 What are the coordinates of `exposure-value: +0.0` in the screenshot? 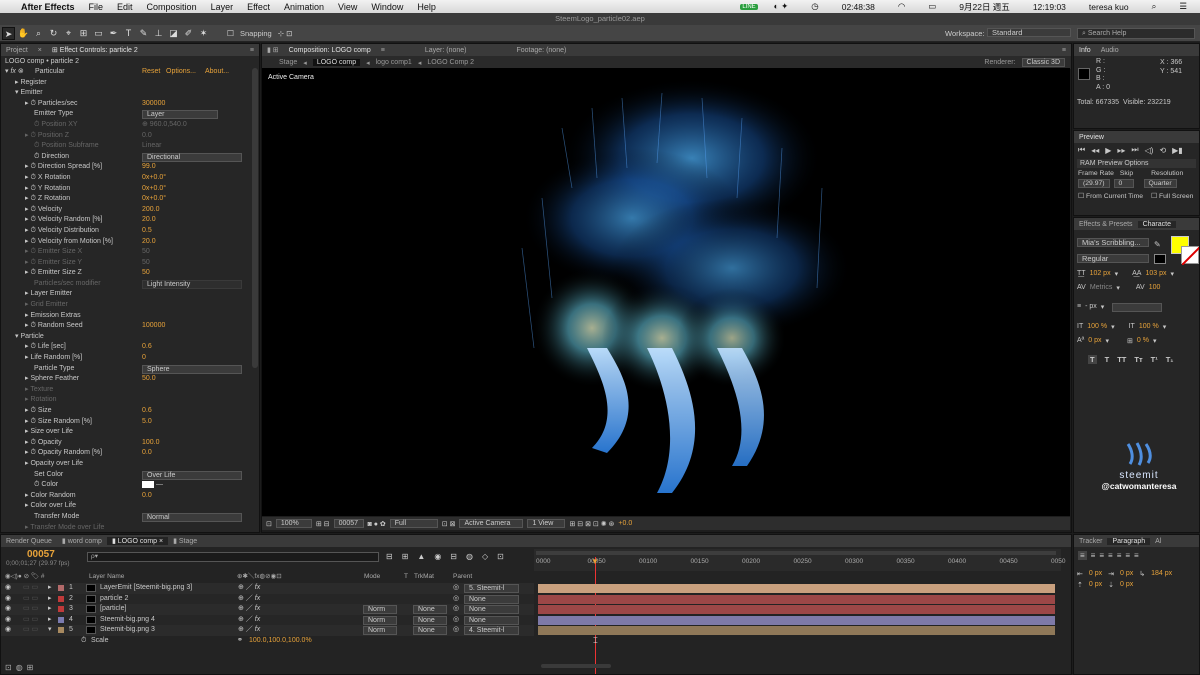 It's located at (625, 523).